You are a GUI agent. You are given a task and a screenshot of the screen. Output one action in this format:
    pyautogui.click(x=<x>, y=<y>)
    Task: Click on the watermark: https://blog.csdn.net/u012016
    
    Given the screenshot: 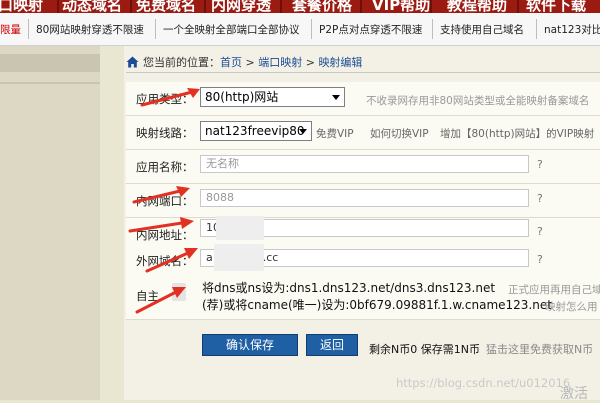 What is the action you would take?
    pyautogui.click(x=483, y=383)
    